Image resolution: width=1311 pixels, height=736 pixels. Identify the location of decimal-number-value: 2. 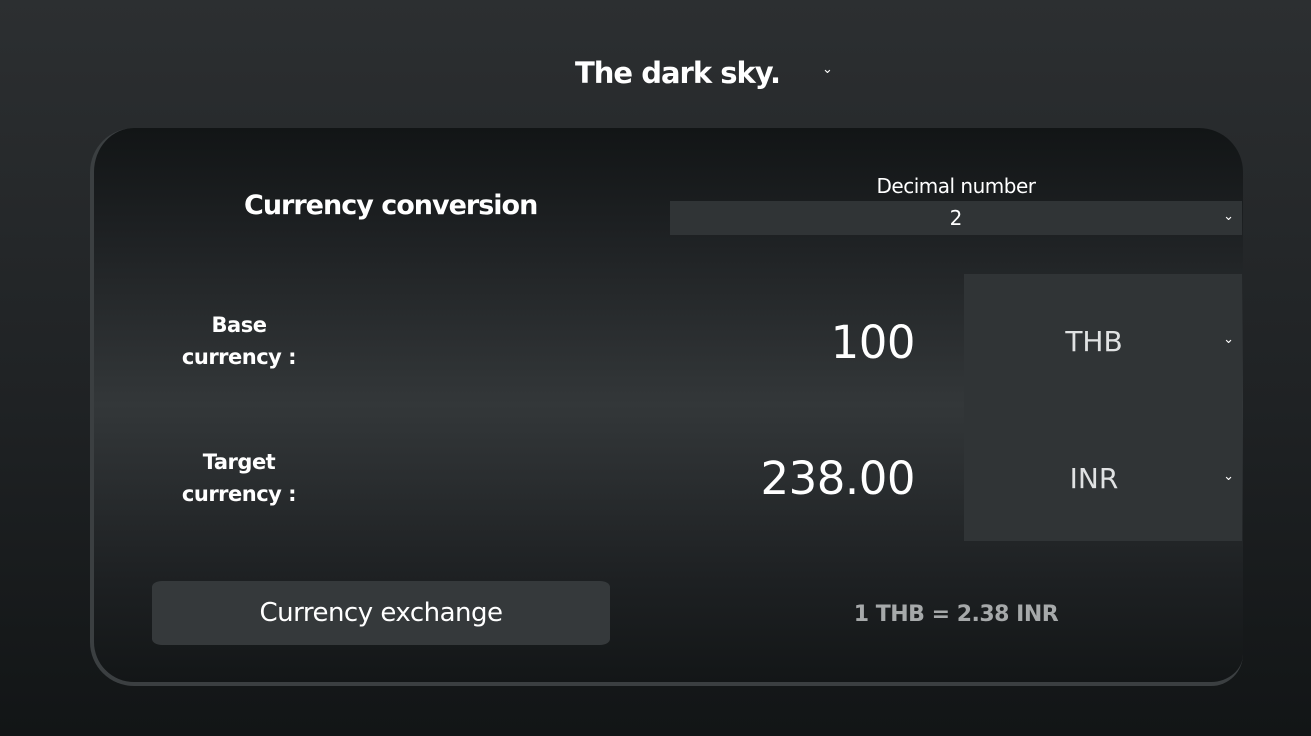
(956, 218).